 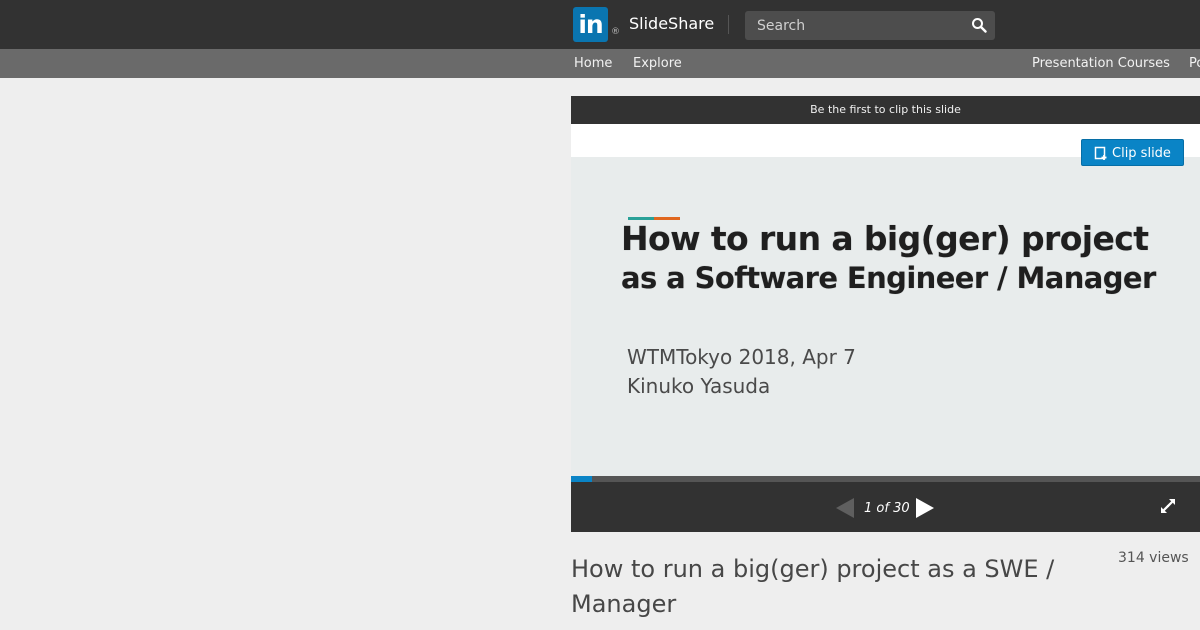 I want to click on clip-banner: Be the first to clip this slide, so click(x=885, y=109).